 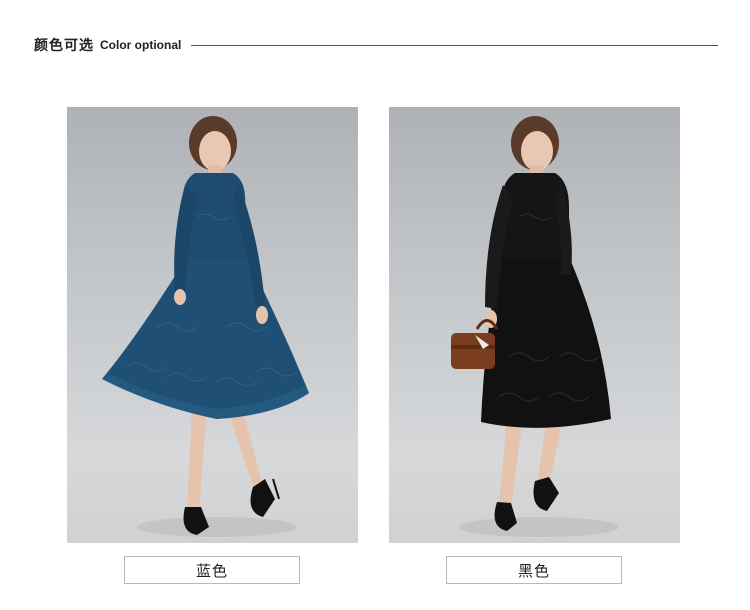 What do you see at coordinates (64, 46) in the screenshot?
I see `header-title-cn: 颜色可选` at bounding box center [64, 46].